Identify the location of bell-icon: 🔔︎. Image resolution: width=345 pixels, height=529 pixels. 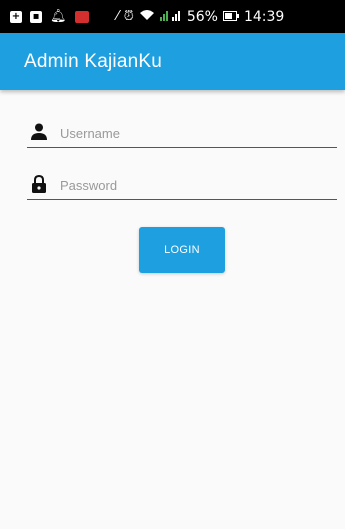
(58, 16).